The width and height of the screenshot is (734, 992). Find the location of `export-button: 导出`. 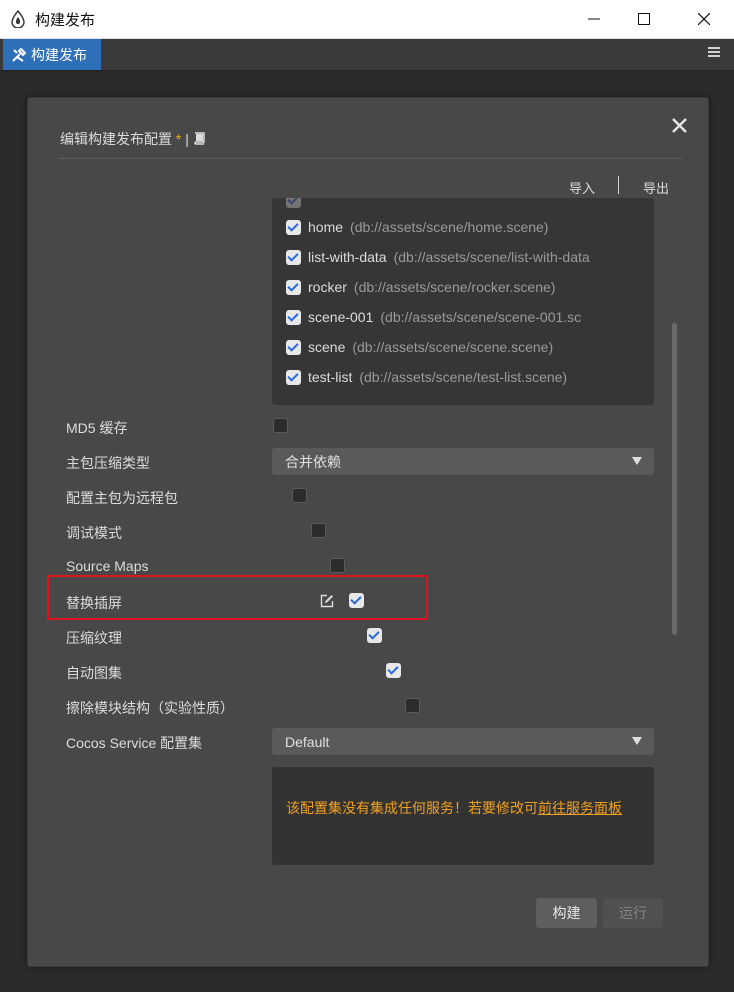

export-button: 导出 is located at coordinates (656, 187).